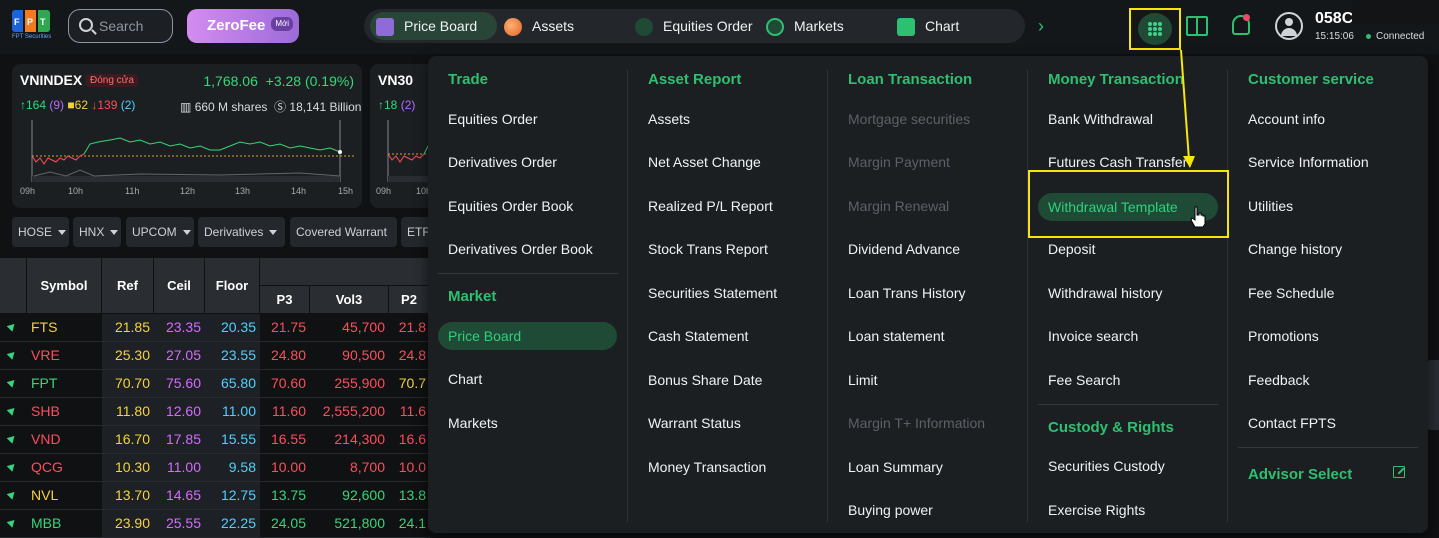  What do you see at coordinates (215, 412) in the screenshot?
I see `table-row: SHB 11.80 12.60 11.00 11.60 2,555,200 11.6` at bounding box center [215, 412].